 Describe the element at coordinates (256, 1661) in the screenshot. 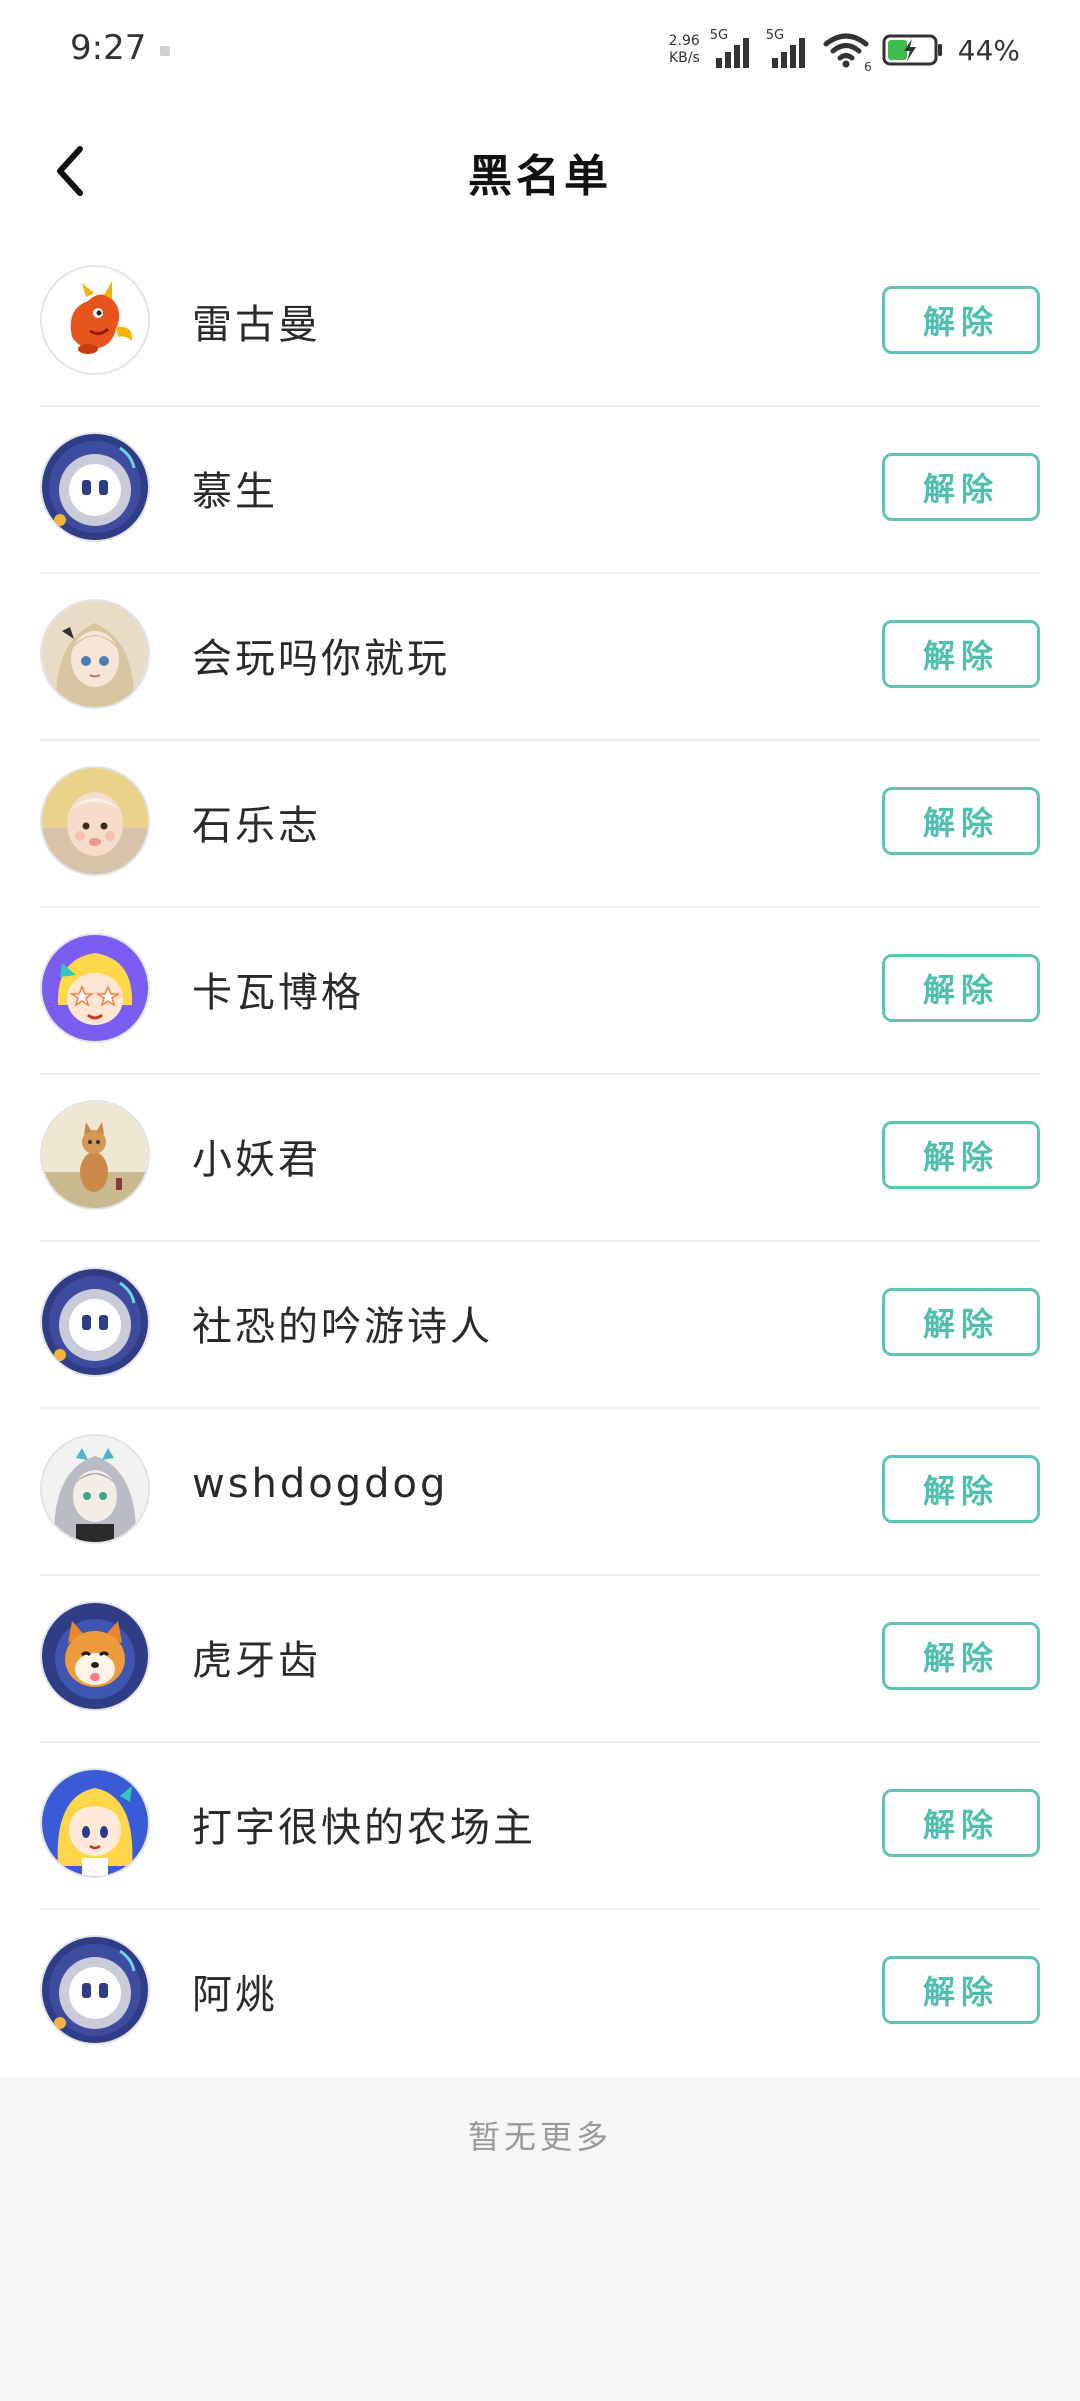

I see `user-name: 虎牙齿` at that location.